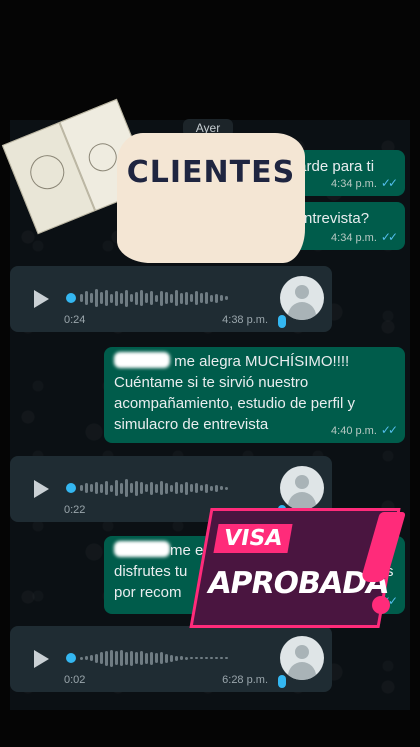 The image size is (420, 747). I want to click on message-time: 4:40 p.m., so click(354, 431).